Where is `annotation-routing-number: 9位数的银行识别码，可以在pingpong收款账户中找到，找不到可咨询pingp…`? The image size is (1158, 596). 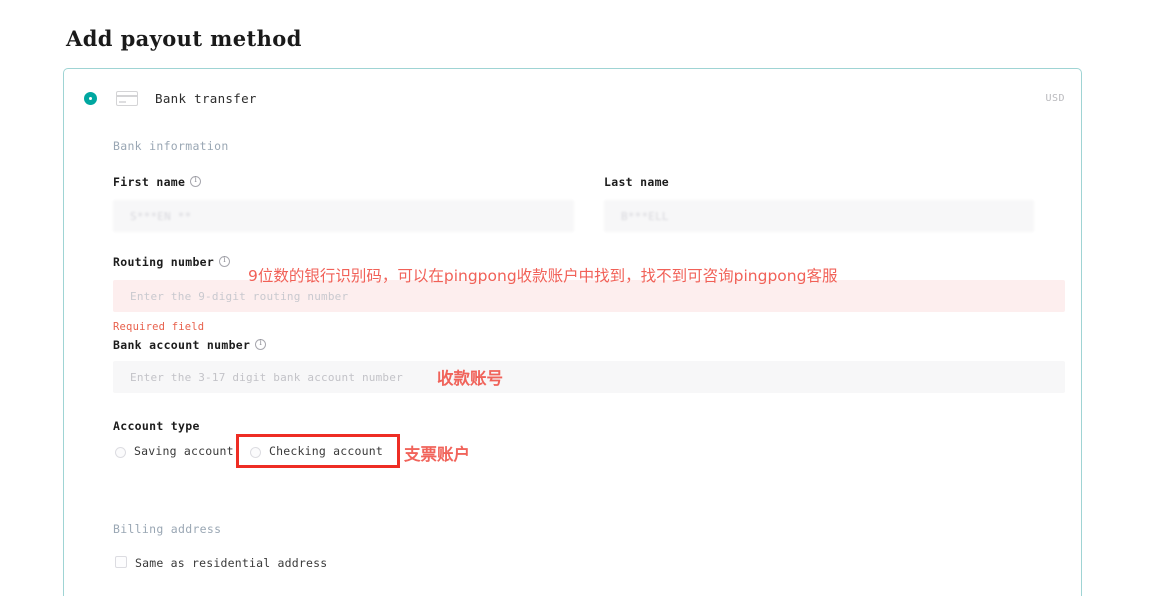 annotation-routing-number: 9位数的银行识别码，可以在pingpong收款账户中找到，找不到可咨询pingp… is located at coordinates (543, 276).